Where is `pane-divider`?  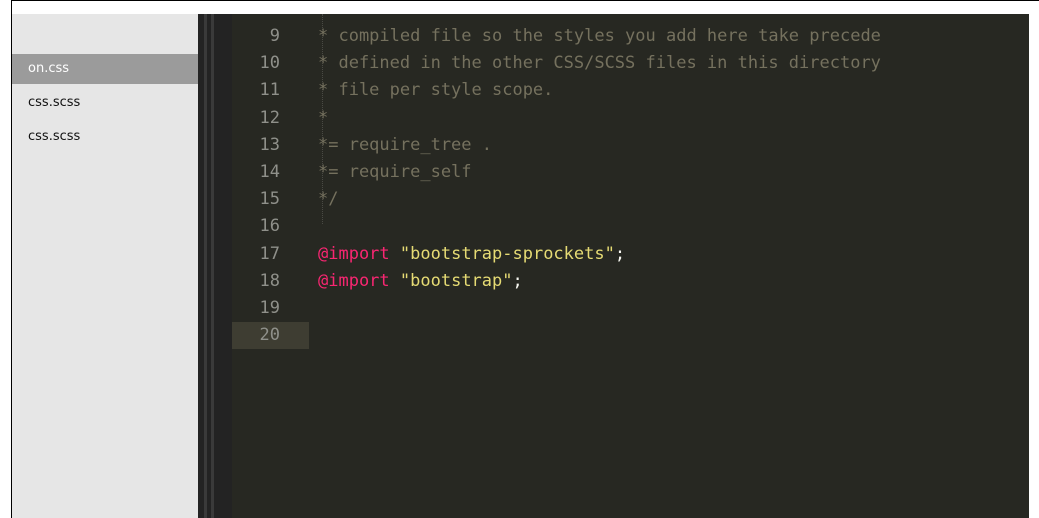
pane-divider is located at coordinates (215, 266).